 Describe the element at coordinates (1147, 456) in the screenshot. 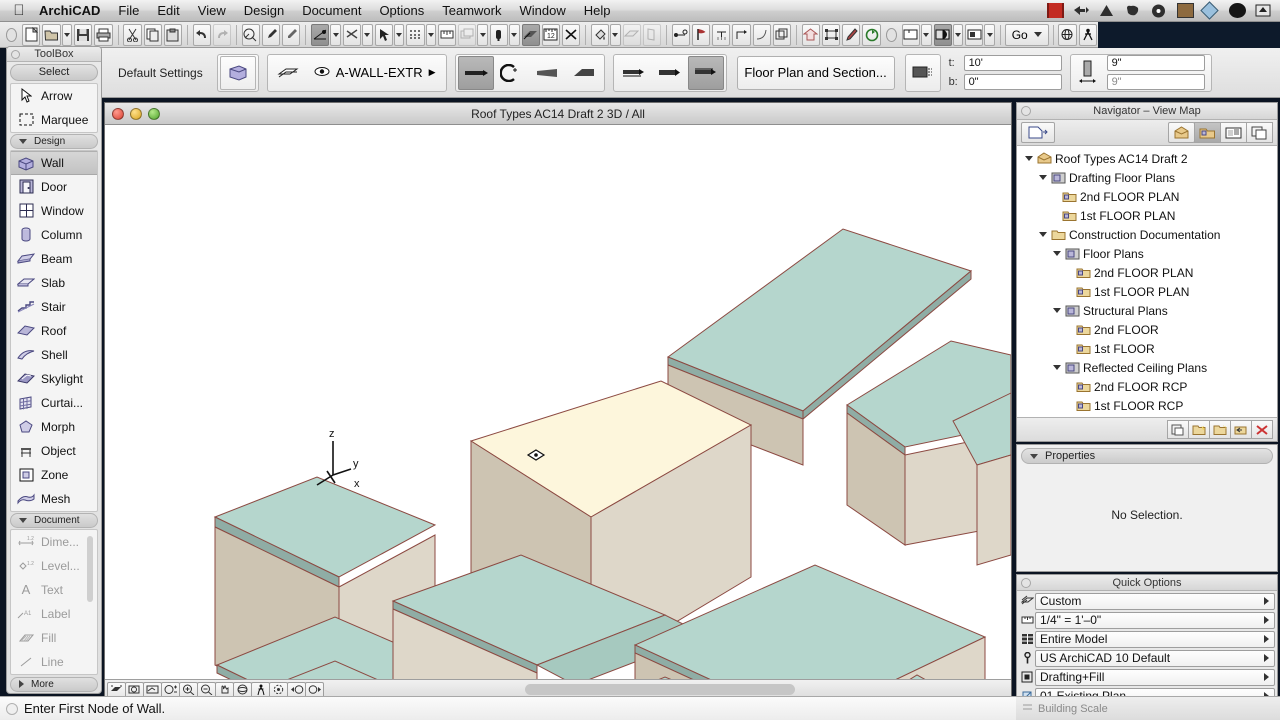

I see `properties-header: Properties` at that location.